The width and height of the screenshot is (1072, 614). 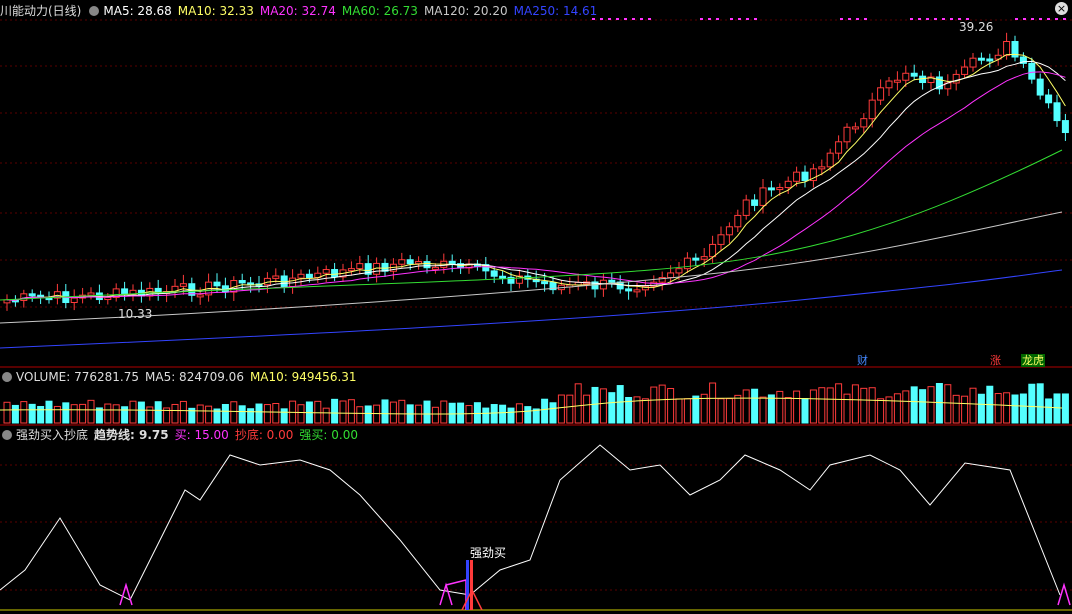 What do you see at coordinates (446, 594) in the screenshot?
I see `buy-marker` at bounding box center [446, 594].